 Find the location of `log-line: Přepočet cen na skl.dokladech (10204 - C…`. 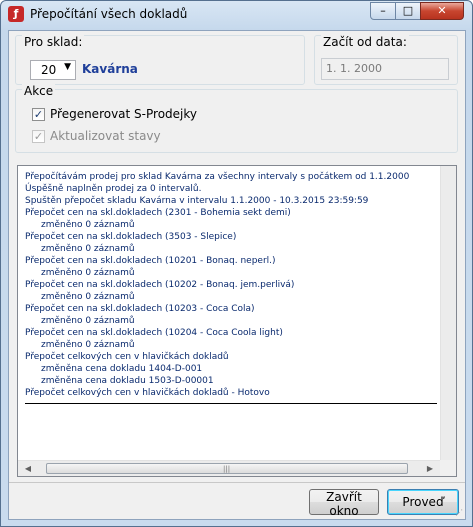

log-line: Přepočet cen na skl.dokladech (10204 - C… is located at coordinates (154, 333).